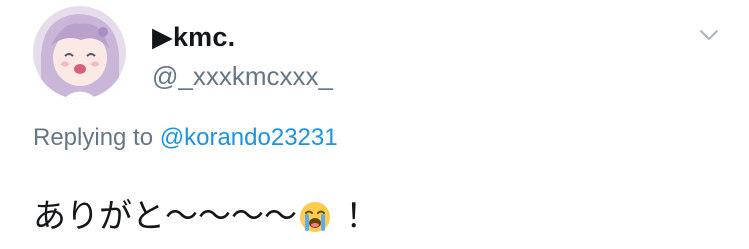  What do you see at coordinates (193, 37) in the screenshot?
I see `author-display-name: ▶kmc.` at bounding box center [193, 37].